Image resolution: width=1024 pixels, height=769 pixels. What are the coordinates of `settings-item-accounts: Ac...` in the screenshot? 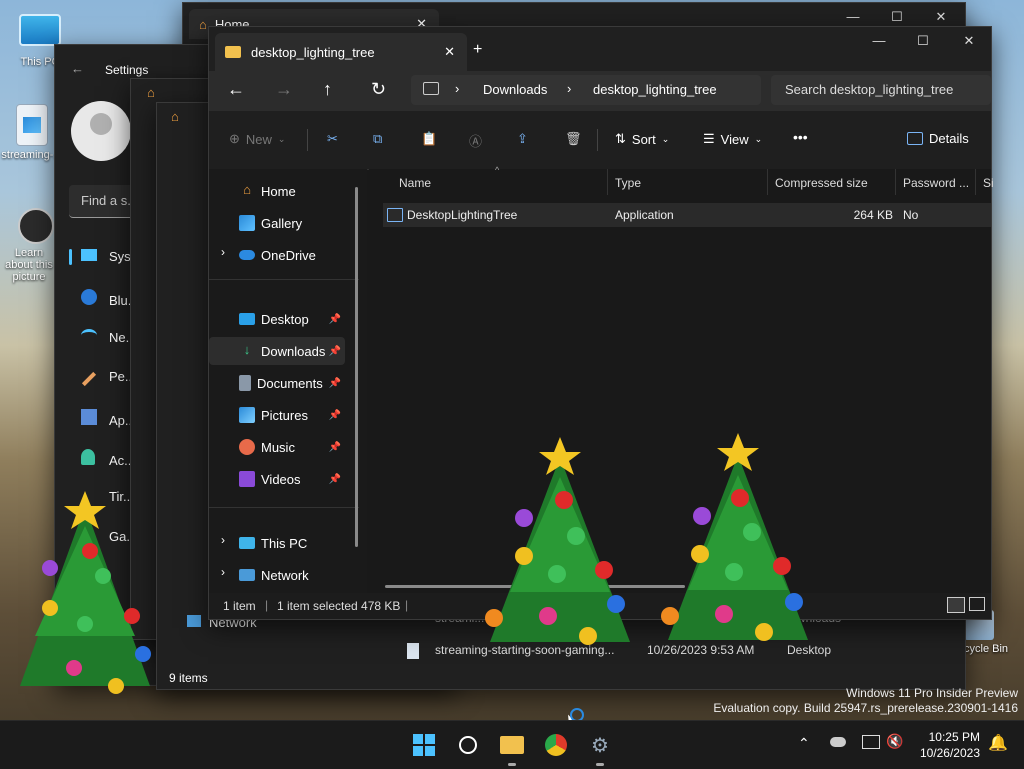 It's located at (108, 458).